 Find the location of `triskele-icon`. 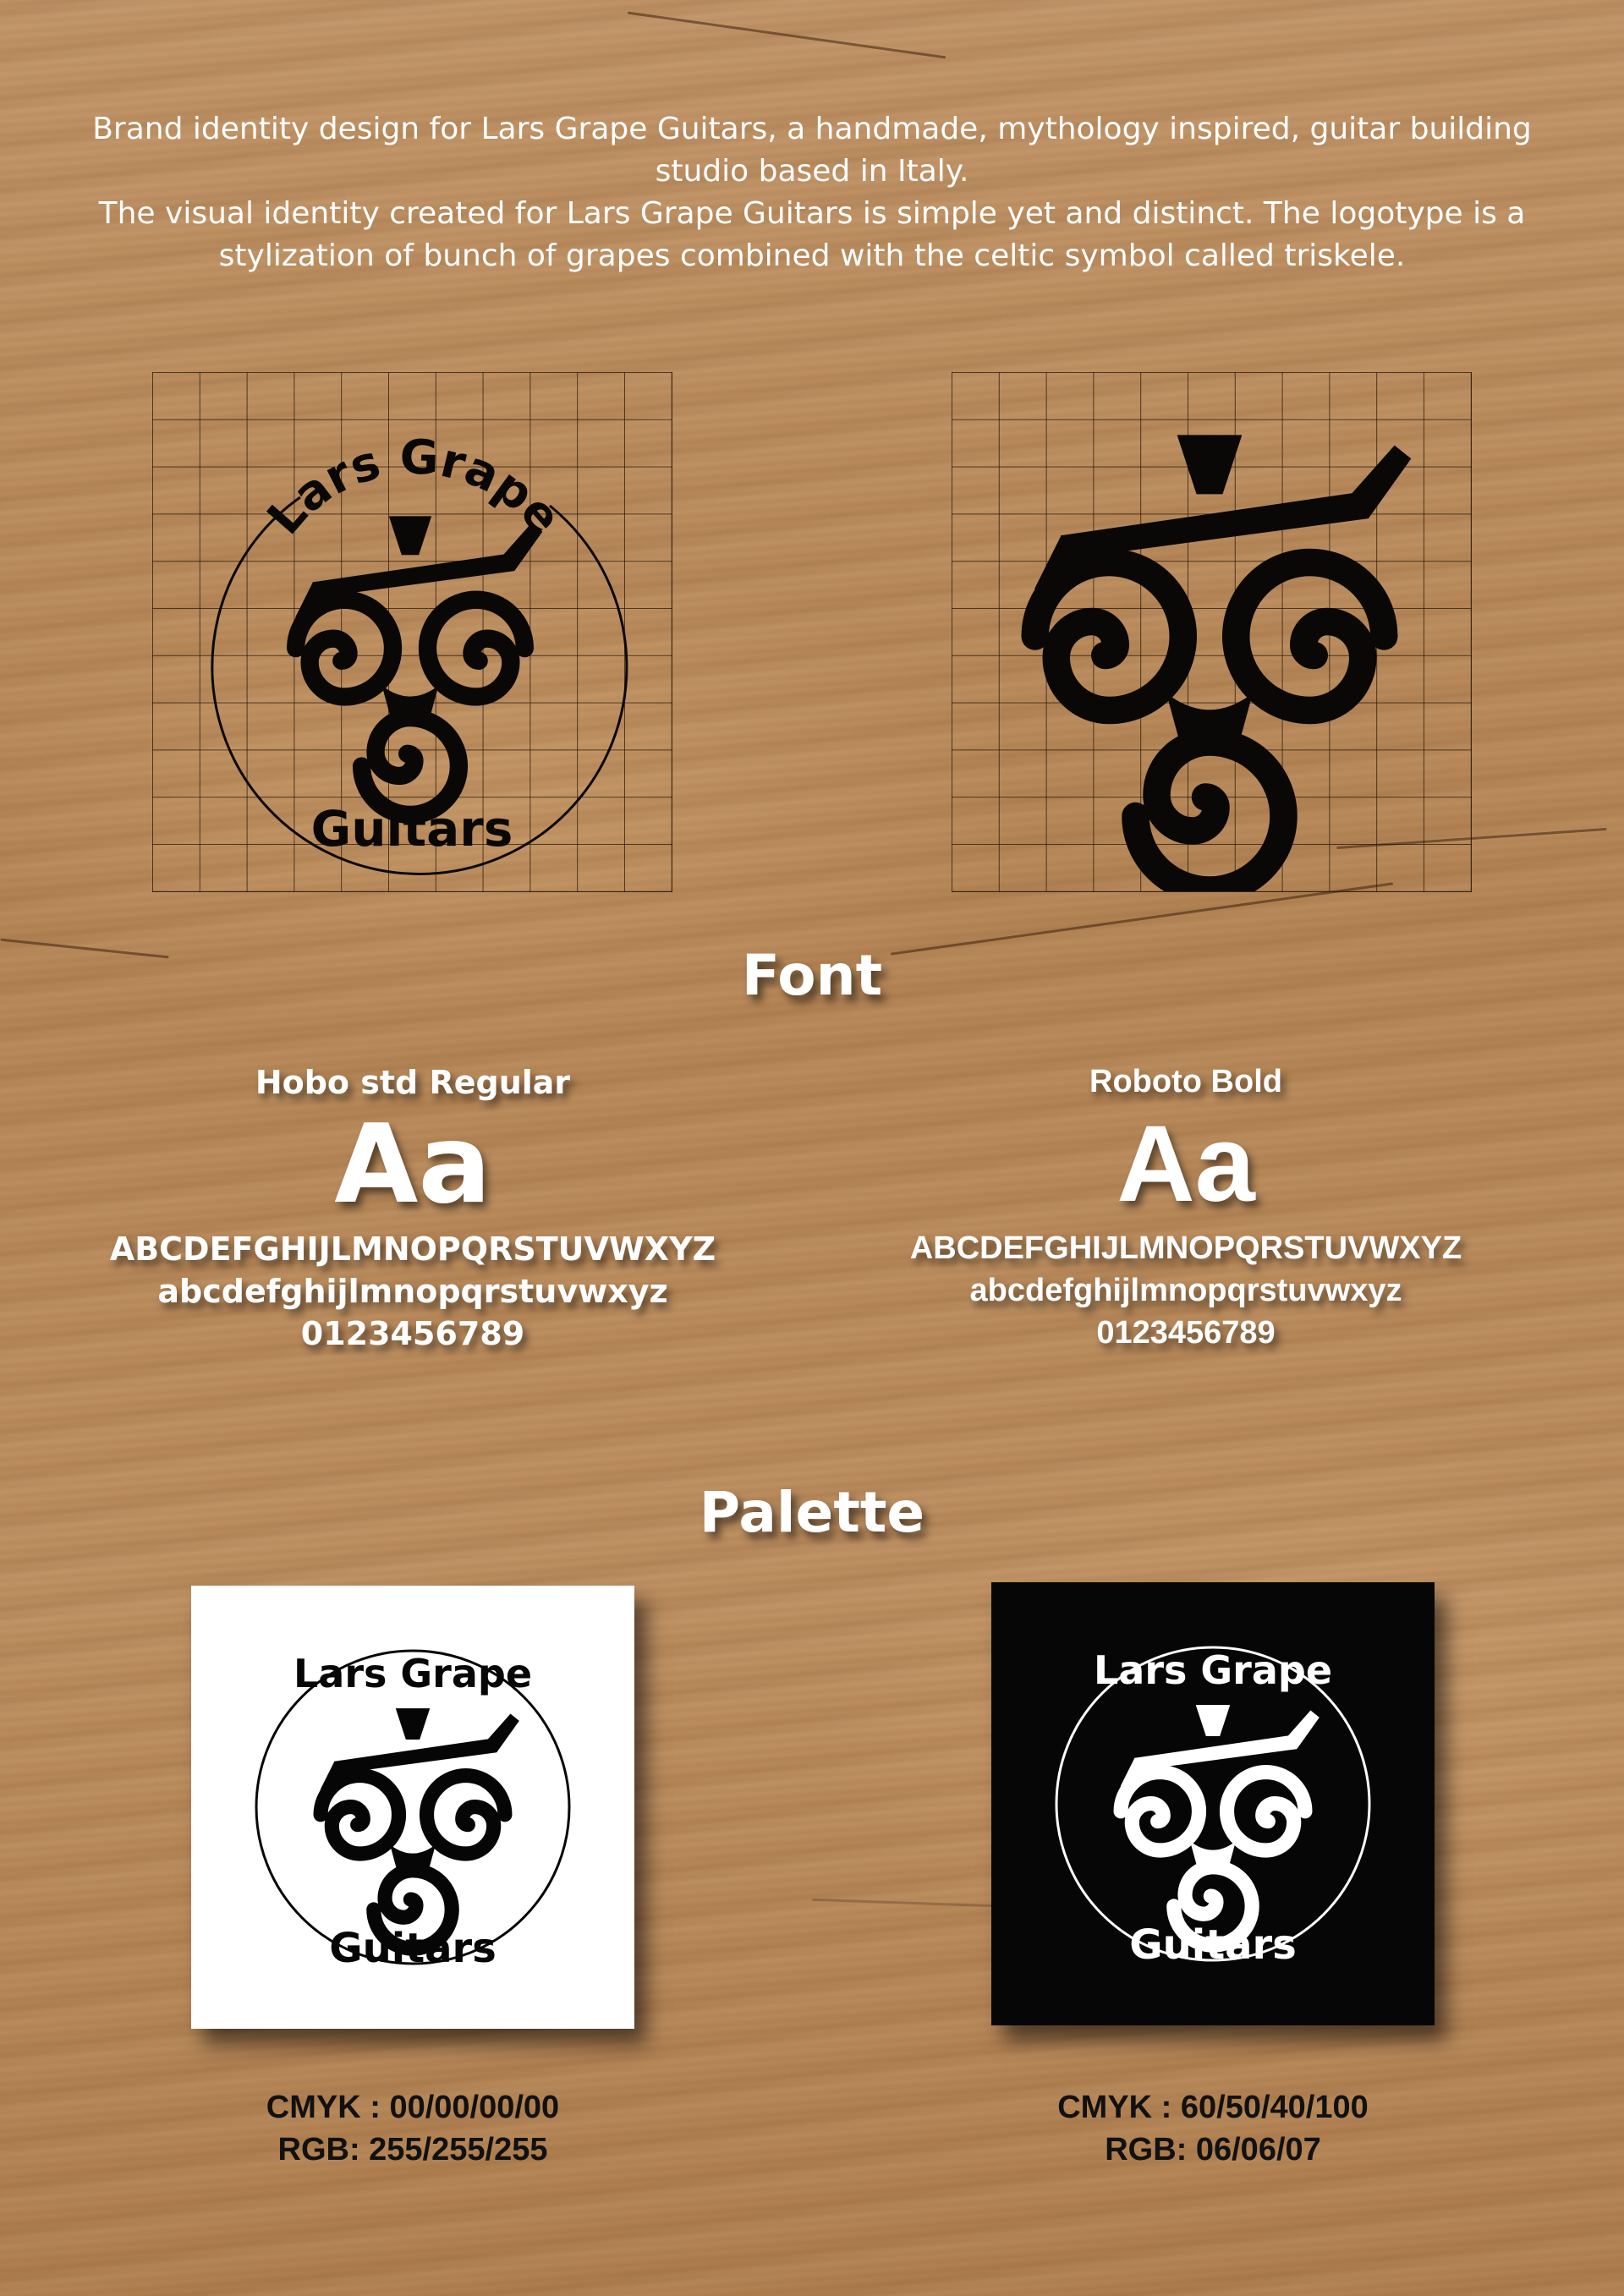

triskele-icon is located at coordinates (1212, 632).